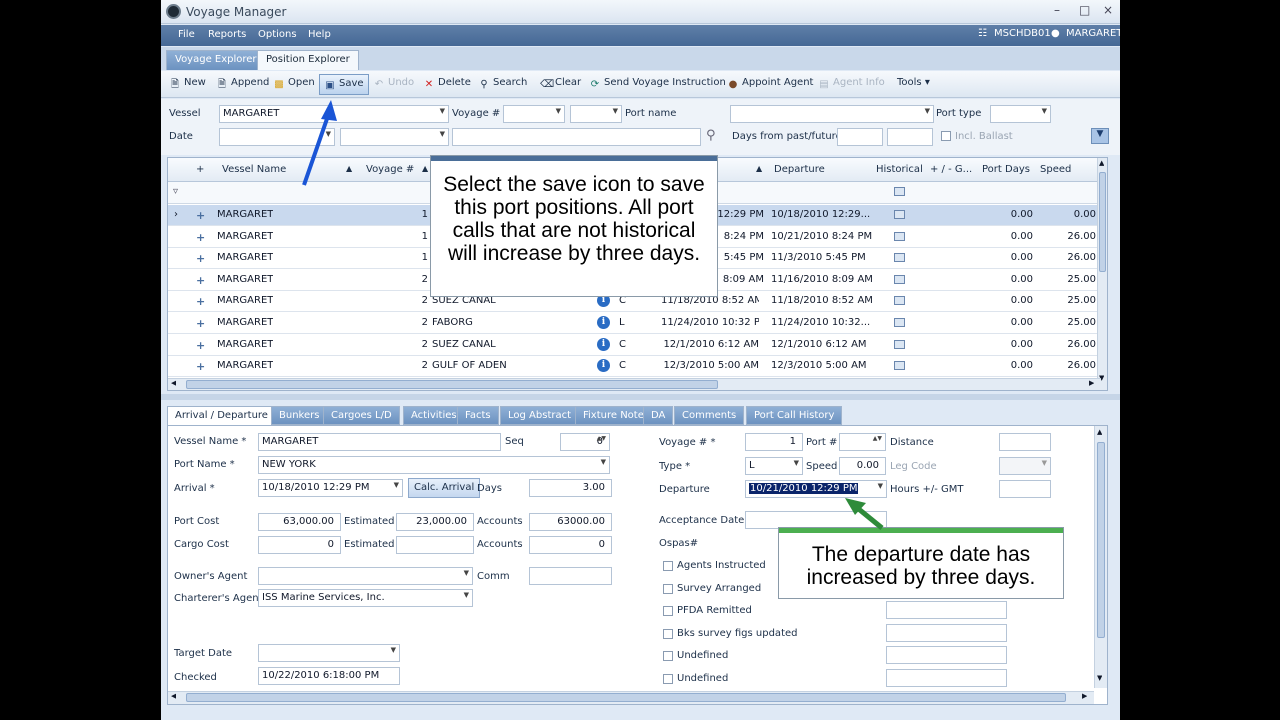  Describe the element at coordinates (319, 143) in the screenshot. I see `blue-arrow` at that location.